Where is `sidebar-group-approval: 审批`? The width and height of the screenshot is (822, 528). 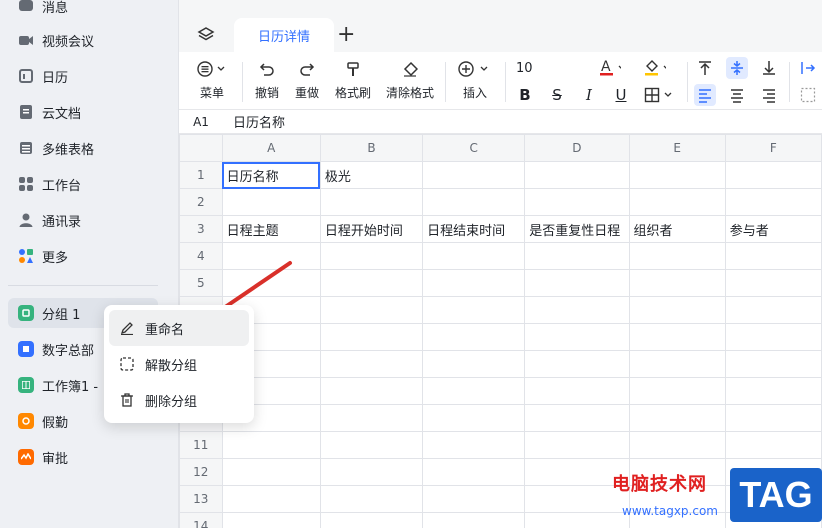 sidebar-group-approval: 审批 is located at coordinates (38, 457).